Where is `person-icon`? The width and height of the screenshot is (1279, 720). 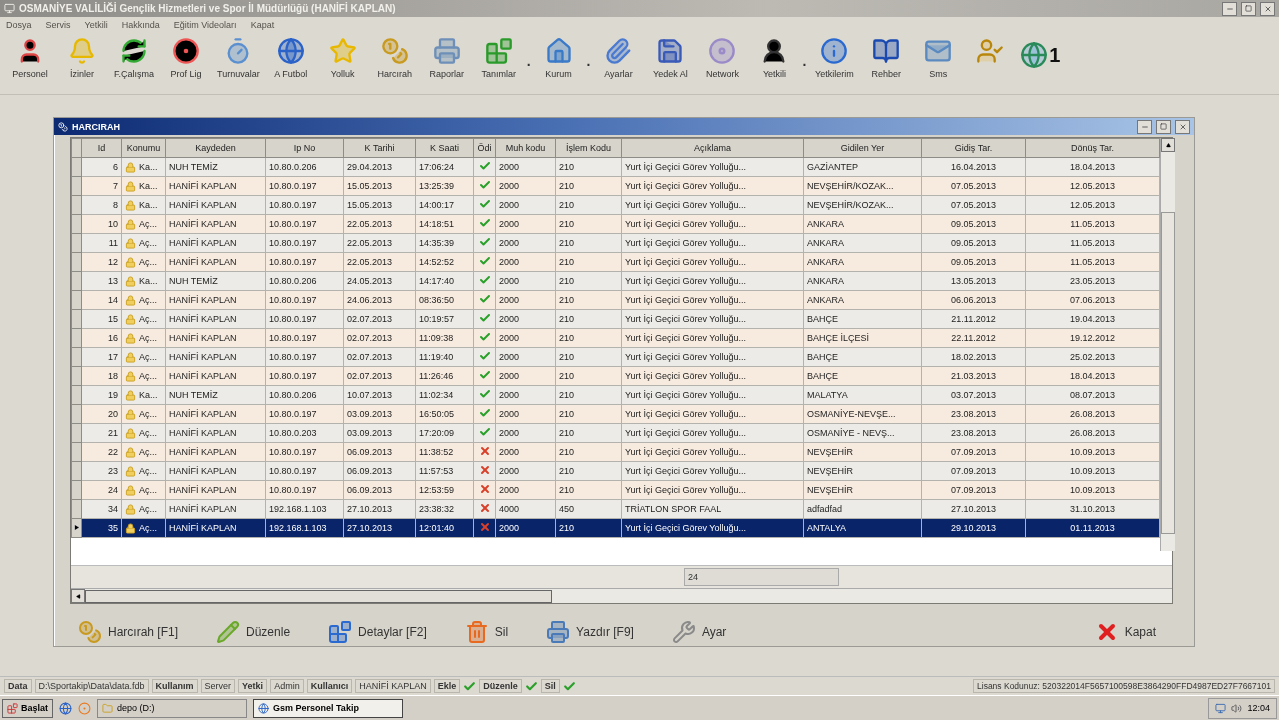
person-icon is located at coordinates (990, 51).